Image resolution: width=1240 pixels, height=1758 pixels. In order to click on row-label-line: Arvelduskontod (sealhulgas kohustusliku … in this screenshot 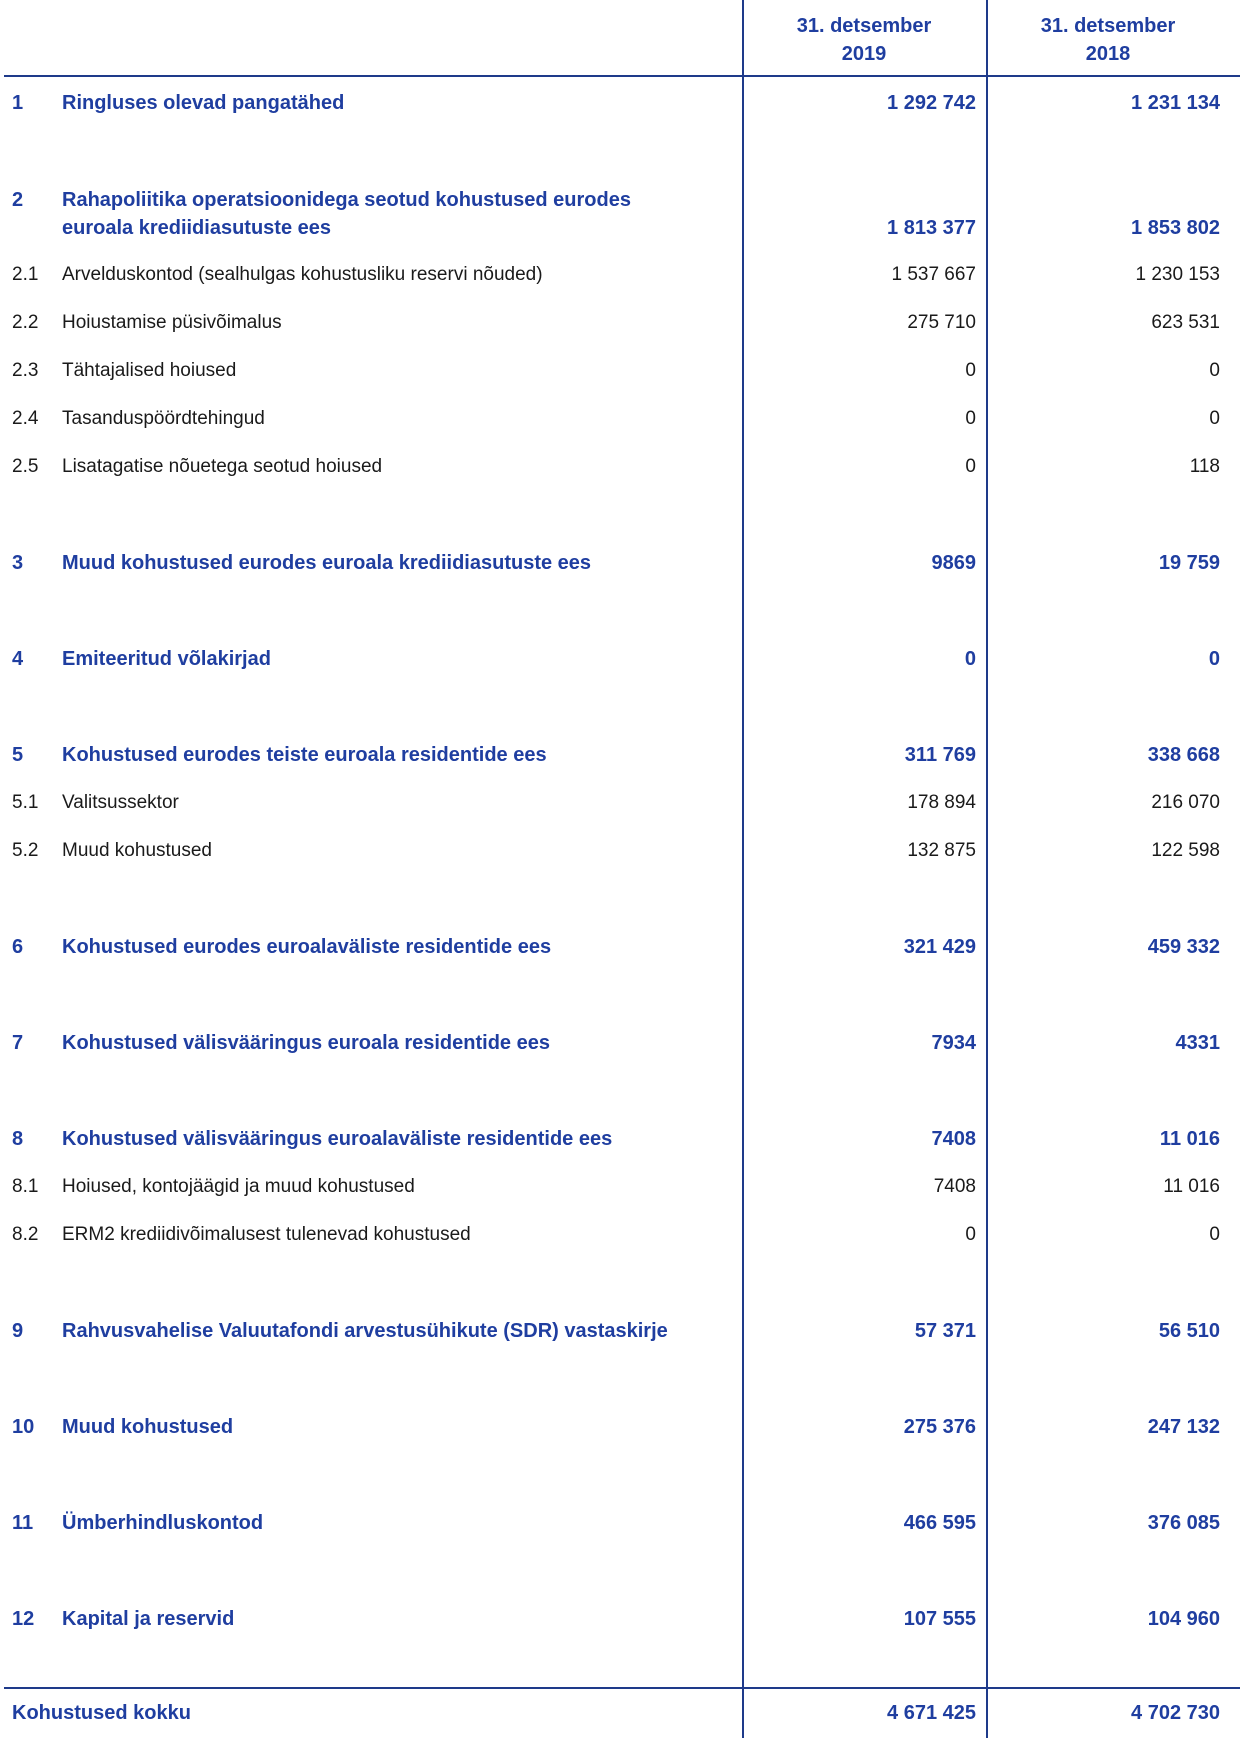, I will do `click(302, 274)`.